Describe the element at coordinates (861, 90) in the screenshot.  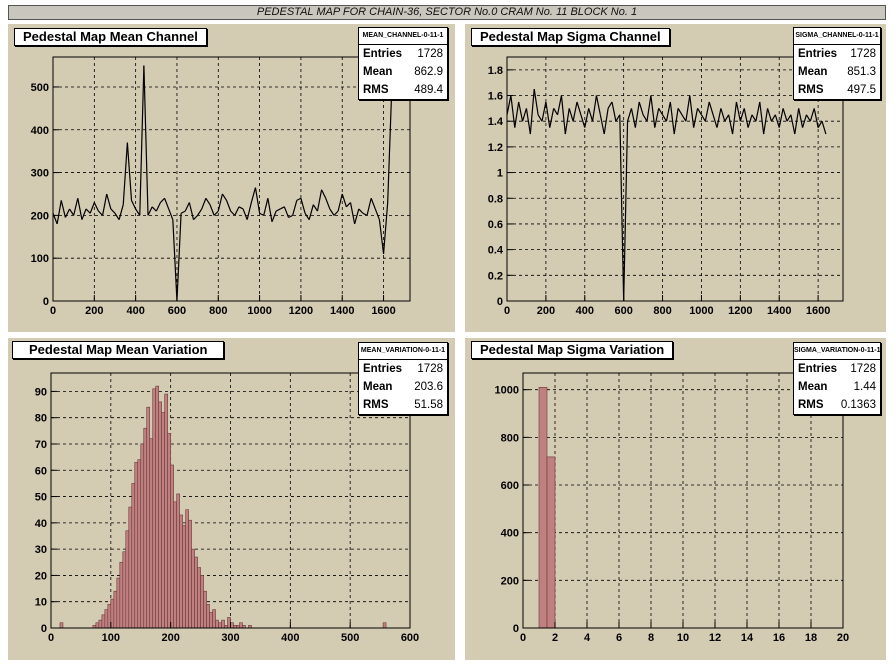
I see `stats-rms-value: 497.5` at that location.